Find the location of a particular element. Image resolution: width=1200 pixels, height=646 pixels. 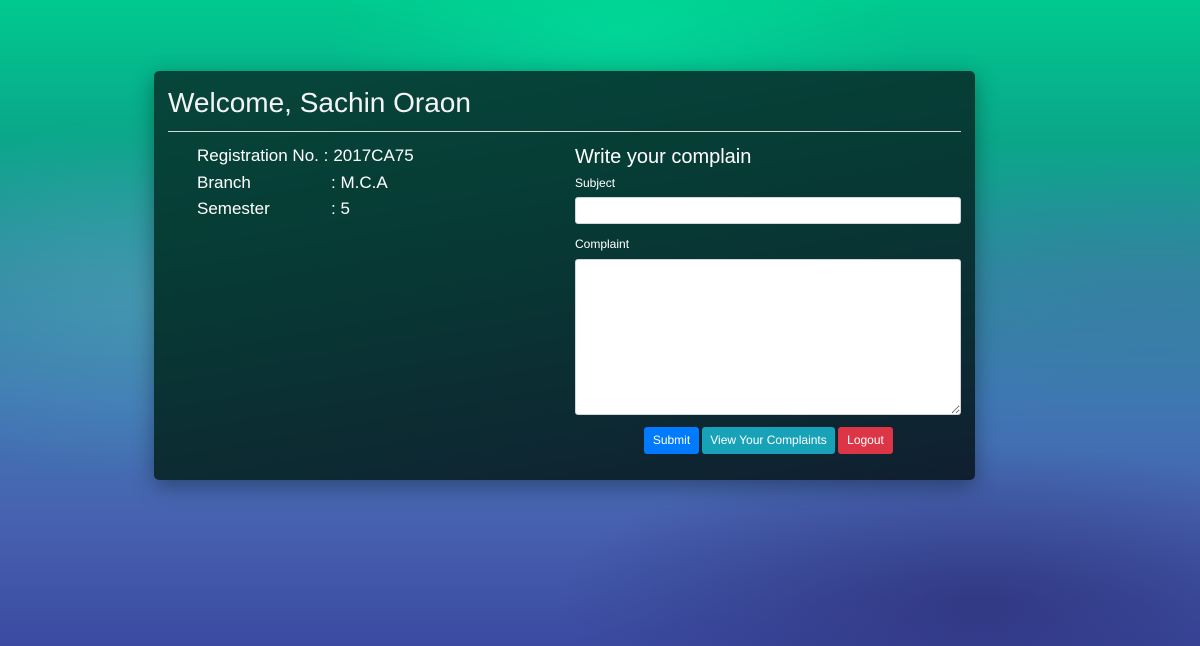

submit-button: Submit is located at coordinates (671, 440).